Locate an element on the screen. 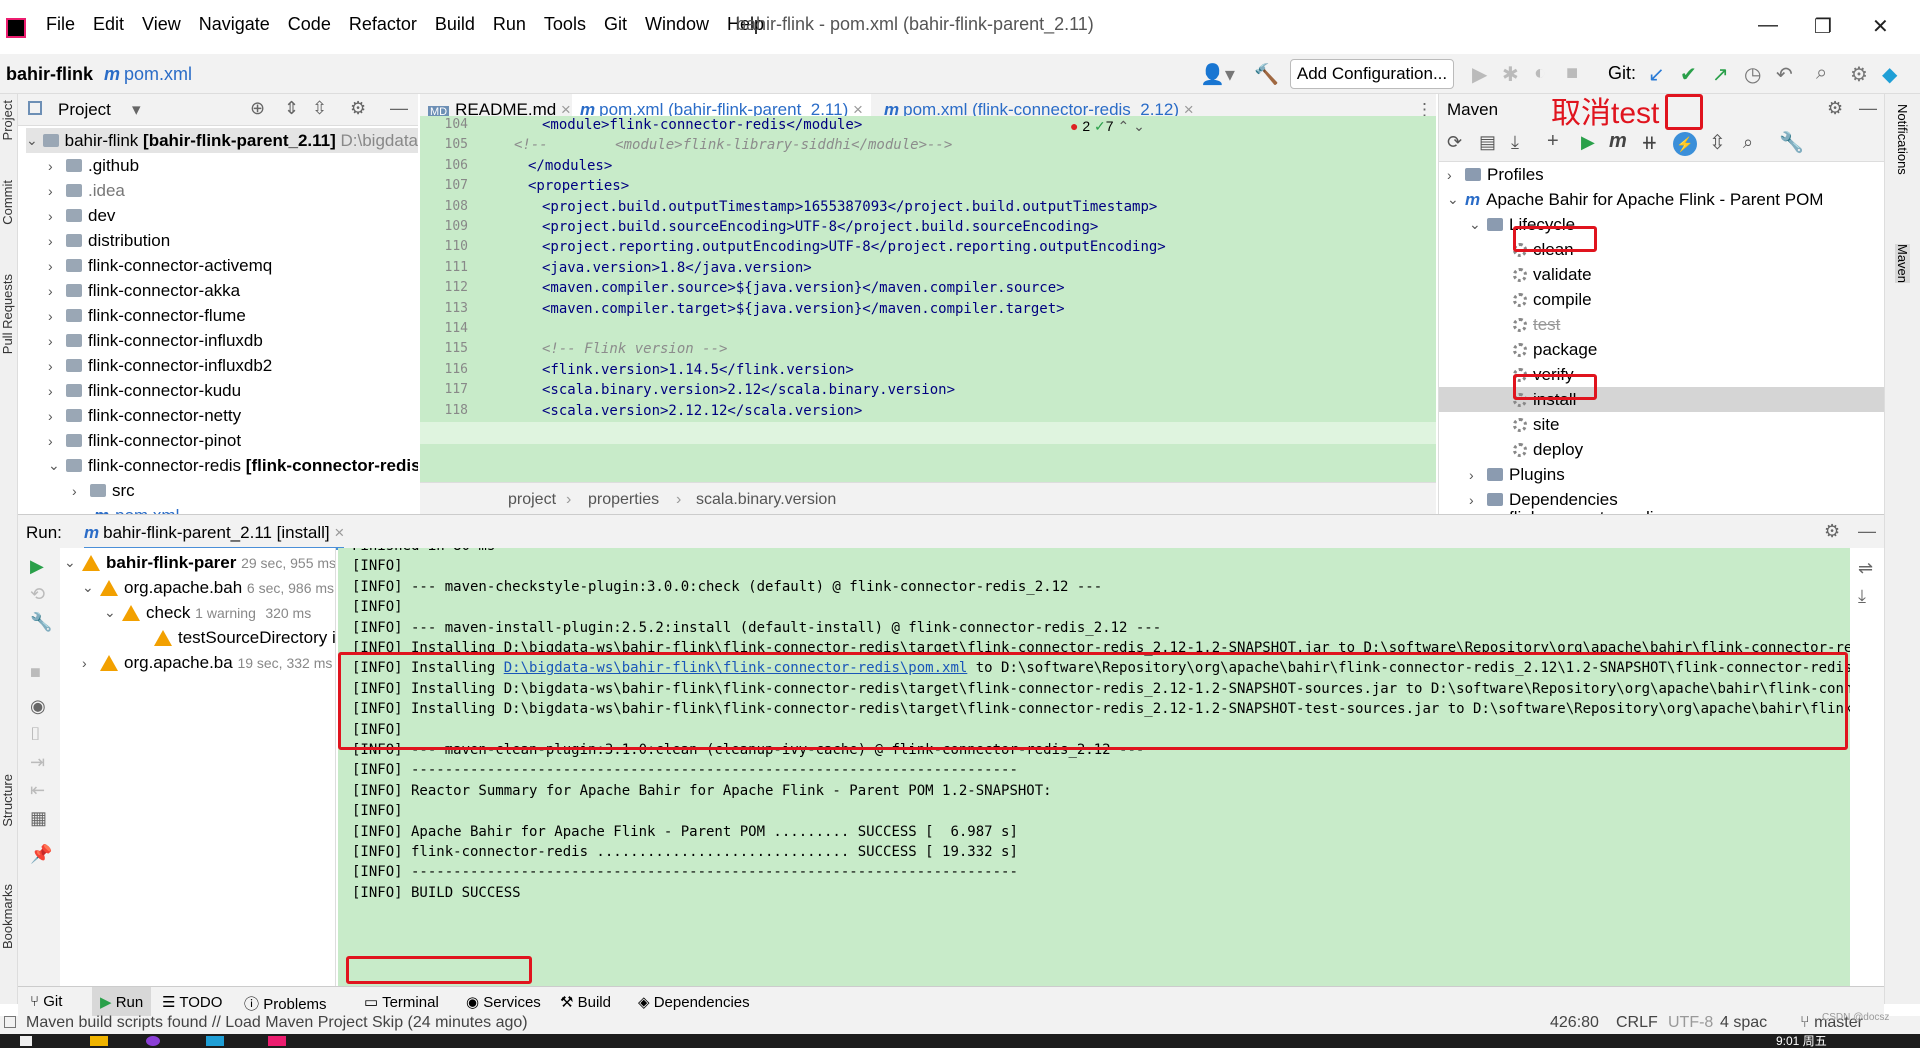 The height and width of the screenshot is (1049, 1920). bookmarks-tool-tab: Bookmarks is located at coordinates (7, 916).